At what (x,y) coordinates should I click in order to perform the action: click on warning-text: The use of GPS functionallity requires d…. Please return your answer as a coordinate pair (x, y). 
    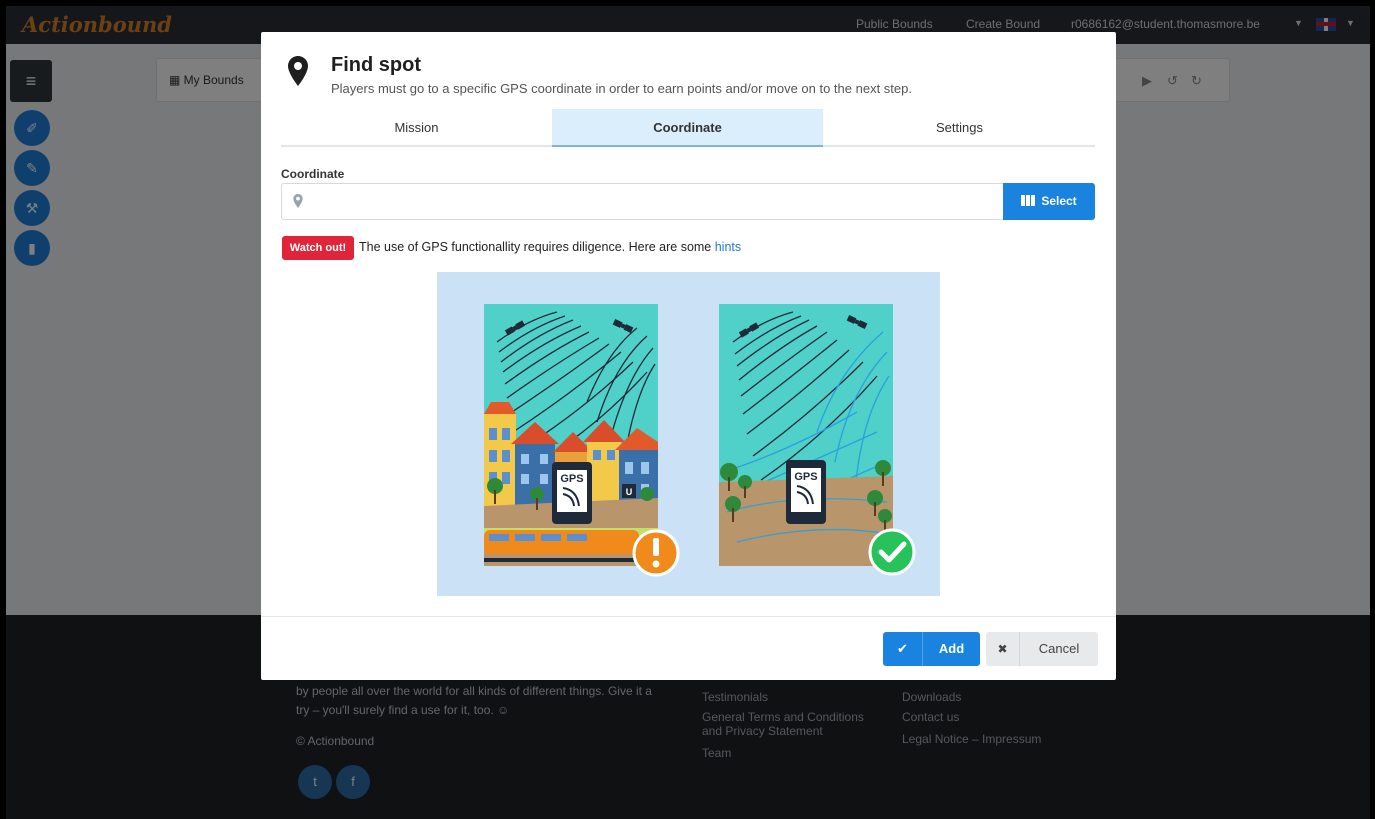
    Looking at the image, I should click on (537, 247).